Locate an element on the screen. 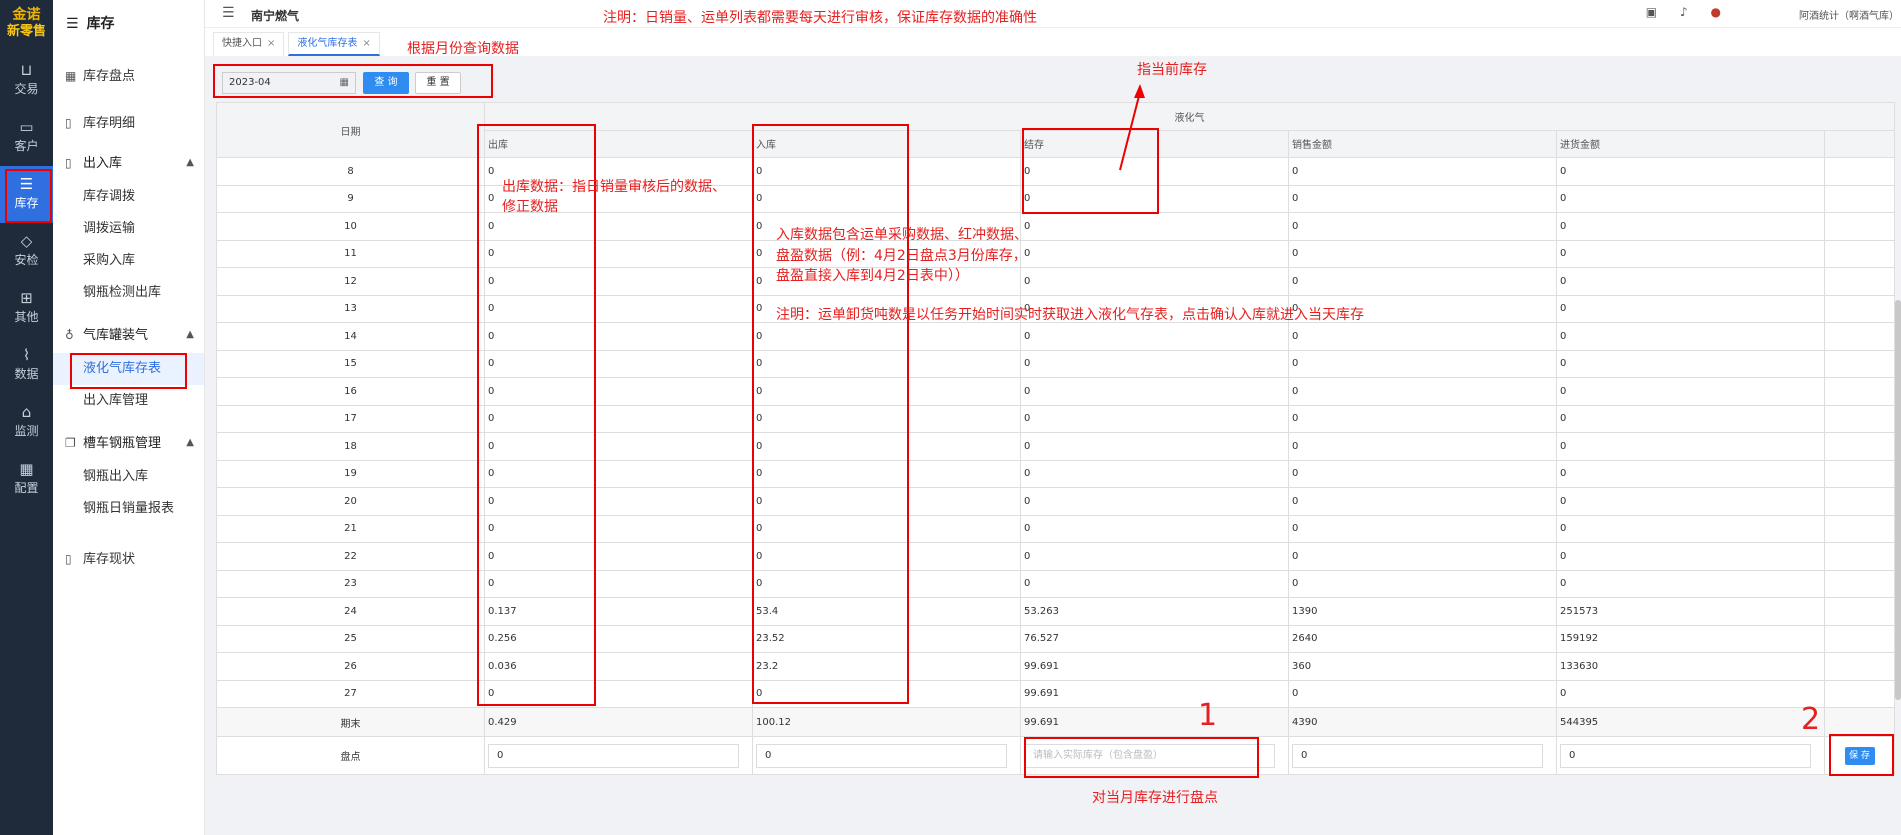 The height and width of the screenshot is (835, 1901). sidebar-sub-cylinder-daily: 钢瓶日销量报表 is located at coordinates (128, 509).